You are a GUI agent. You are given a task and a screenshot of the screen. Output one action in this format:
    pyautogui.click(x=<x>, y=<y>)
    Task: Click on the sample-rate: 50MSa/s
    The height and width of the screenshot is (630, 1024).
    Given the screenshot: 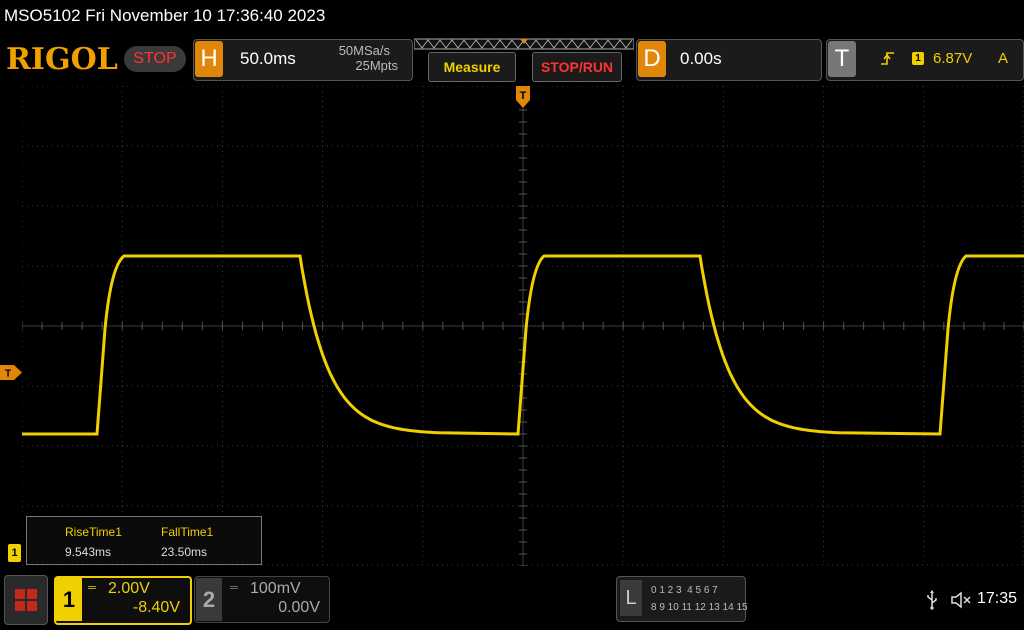 What is the action you would take?
    pyautogui.click(x=364, y=50)
    